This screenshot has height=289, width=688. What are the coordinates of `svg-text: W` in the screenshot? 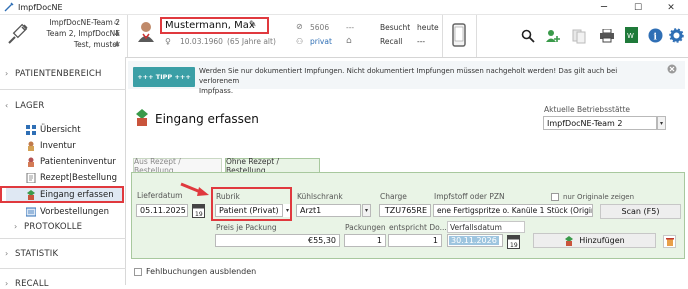 It's located at (630, 36).